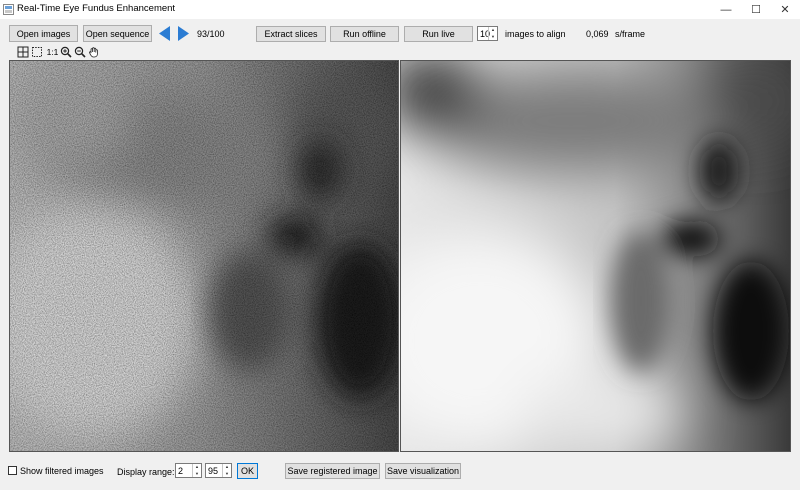  Describe the element at coordinates (164, 33) in the screenshot. I see `previous-frame-icon` at that location.